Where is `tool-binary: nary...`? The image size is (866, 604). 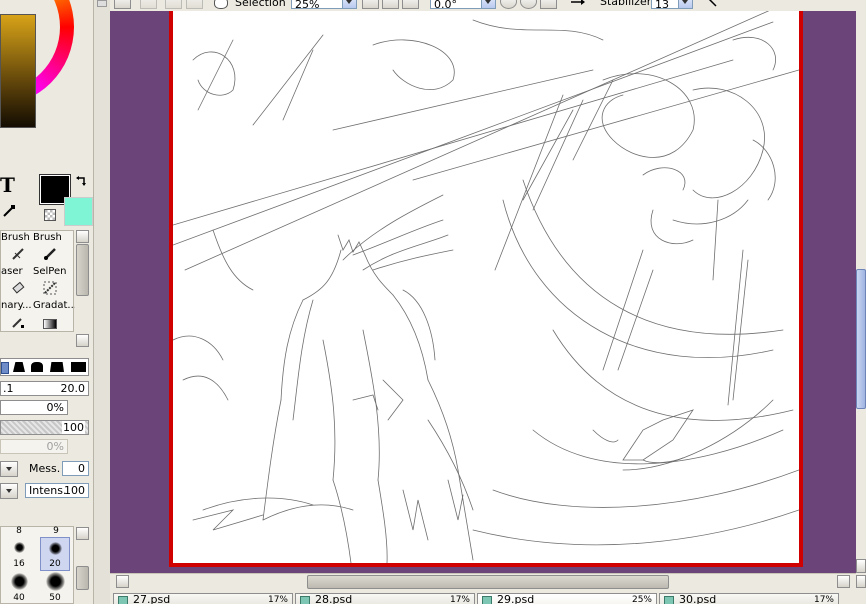 tool-binary: nary... is located at coordinates (16, 315).